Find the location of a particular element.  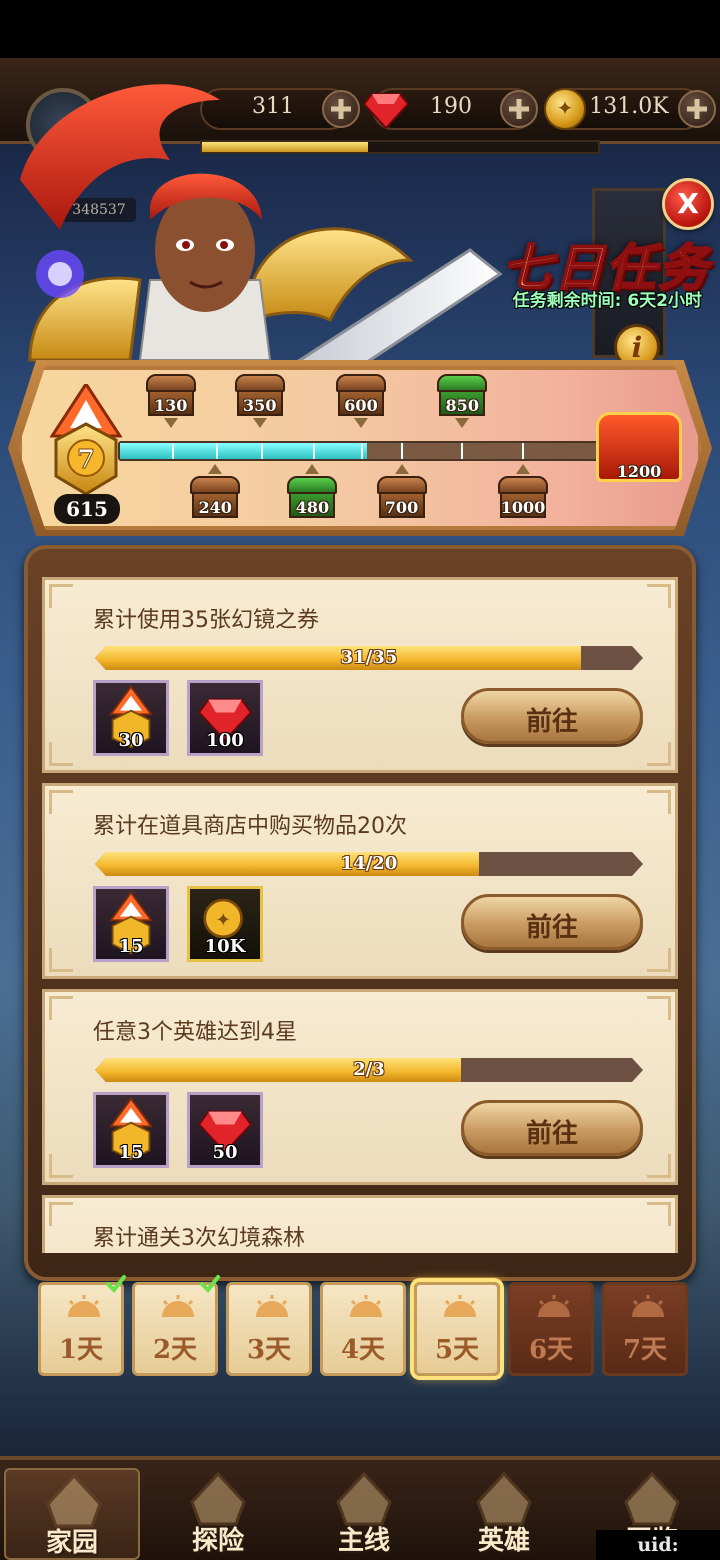

task-progress-text: 14/20 is located at coordinates (369, 863).